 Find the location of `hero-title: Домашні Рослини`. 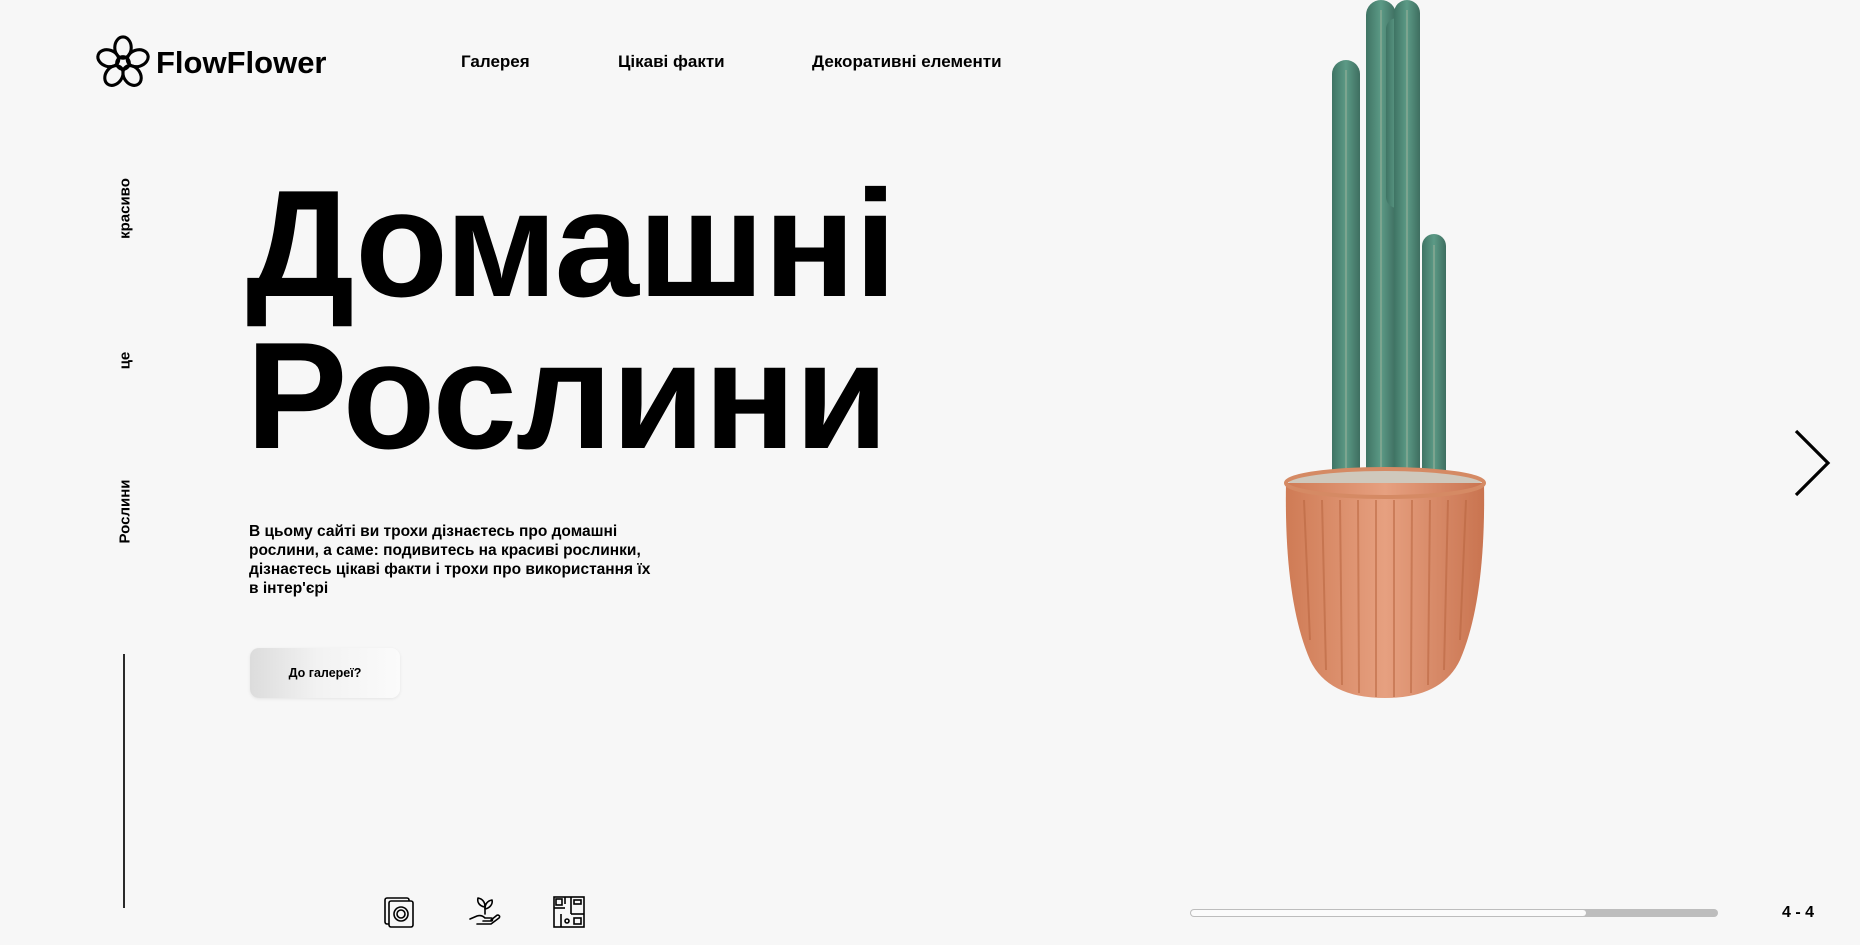

hero-title: Домашні Рослини is located at coordinates (571, 320).